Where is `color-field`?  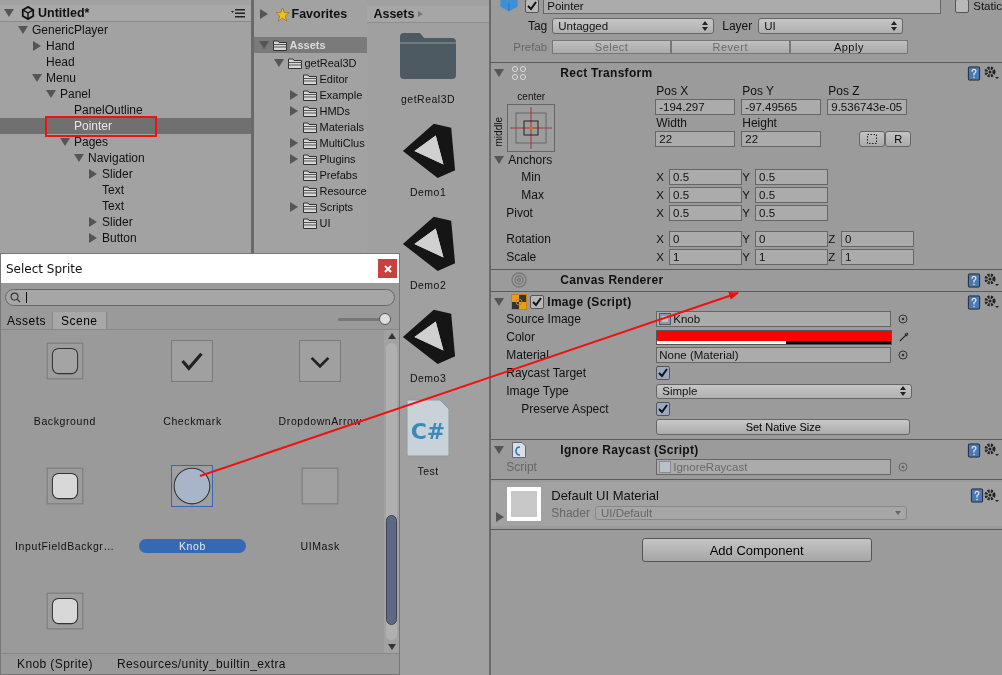 color-field is located at coordinates (774, 337).